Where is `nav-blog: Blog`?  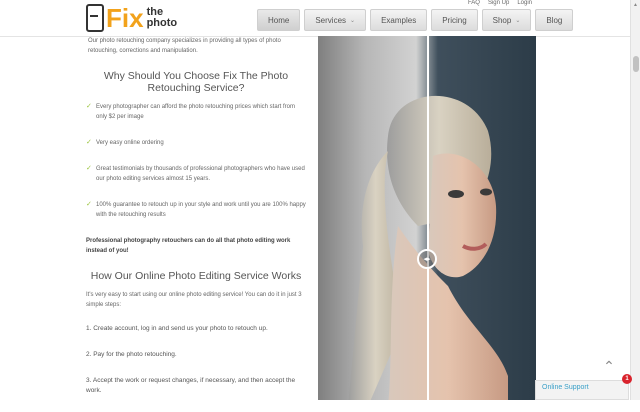 nav-blog: Blog is located at coordinates (554, 20).